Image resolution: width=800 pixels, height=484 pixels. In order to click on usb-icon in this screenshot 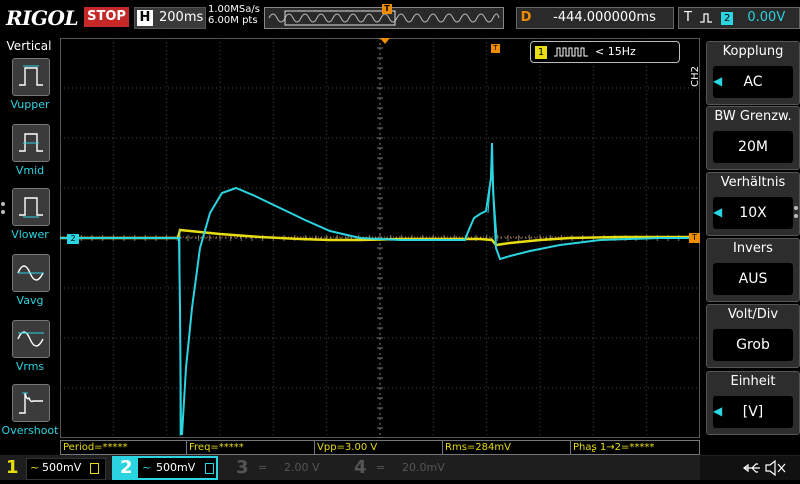, I will do `click(751, 468)`.